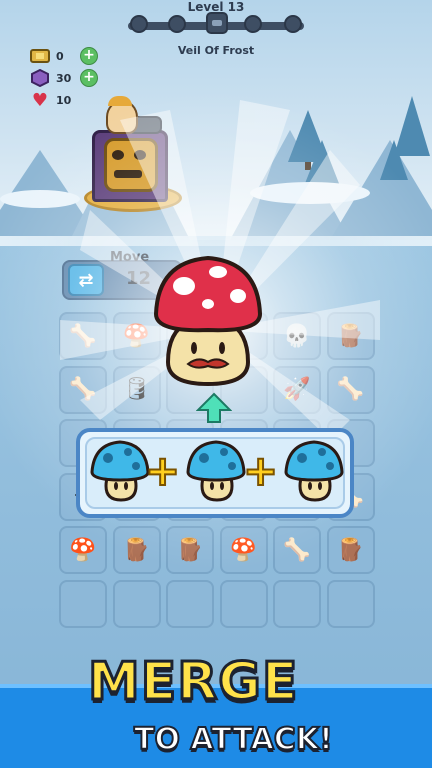  I want to click on ice-edge, so click(216, 241).